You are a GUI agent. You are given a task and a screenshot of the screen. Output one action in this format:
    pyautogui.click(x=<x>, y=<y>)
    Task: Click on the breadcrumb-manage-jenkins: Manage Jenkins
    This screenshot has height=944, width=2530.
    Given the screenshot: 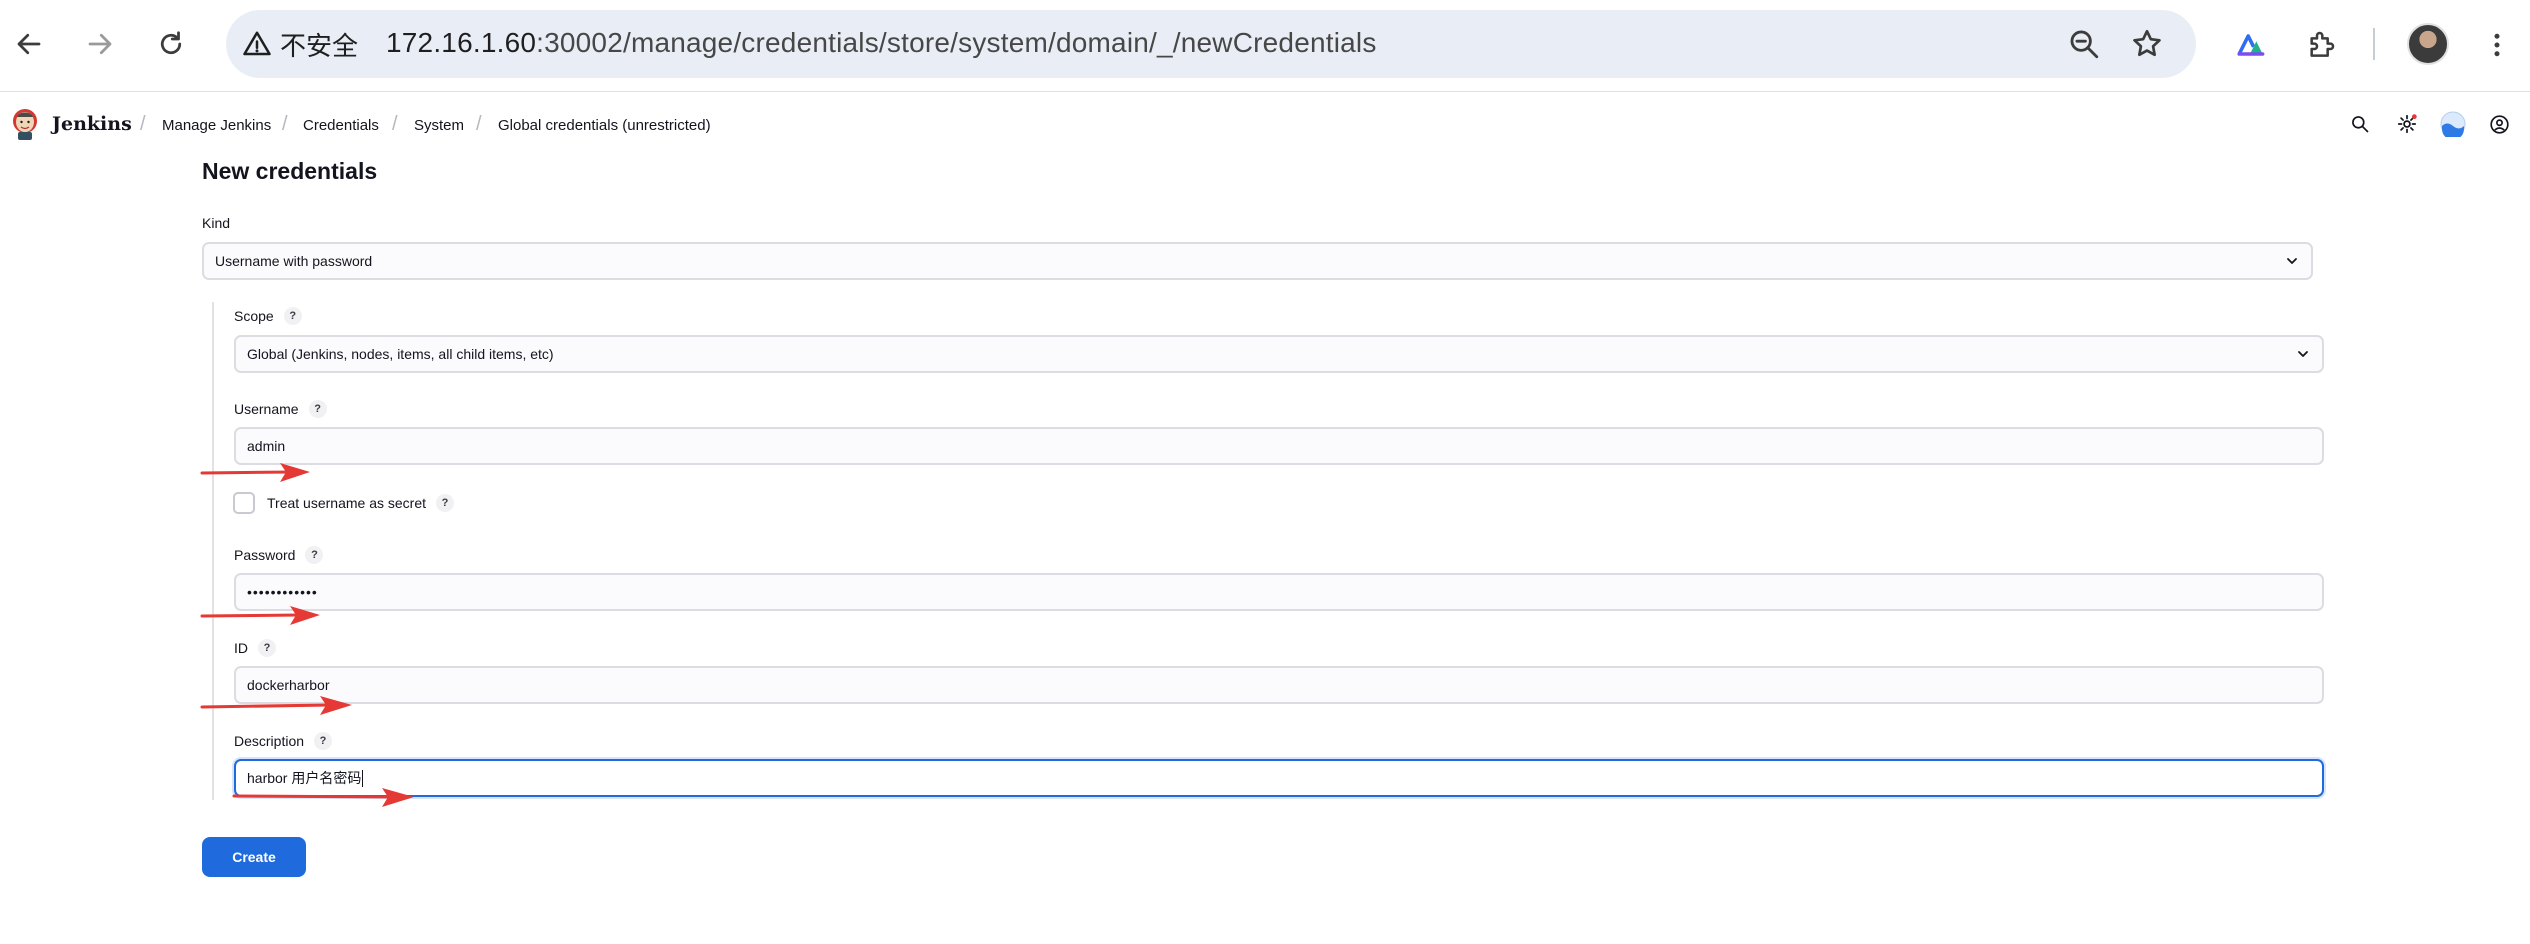 What is the action you would take?
    pyautogui.click(x=216, y=125)
    